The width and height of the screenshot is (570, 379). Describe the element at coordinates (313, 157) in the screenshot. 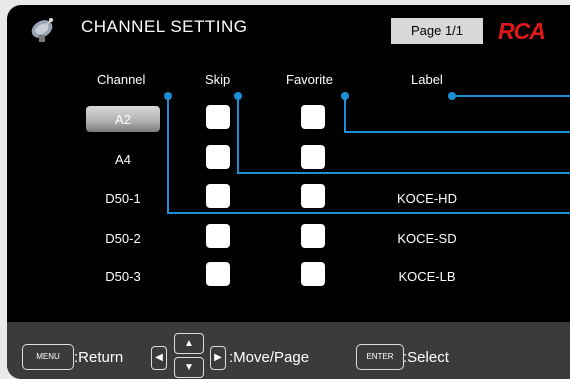

I see `favorite-checkbox-a4` at that location.